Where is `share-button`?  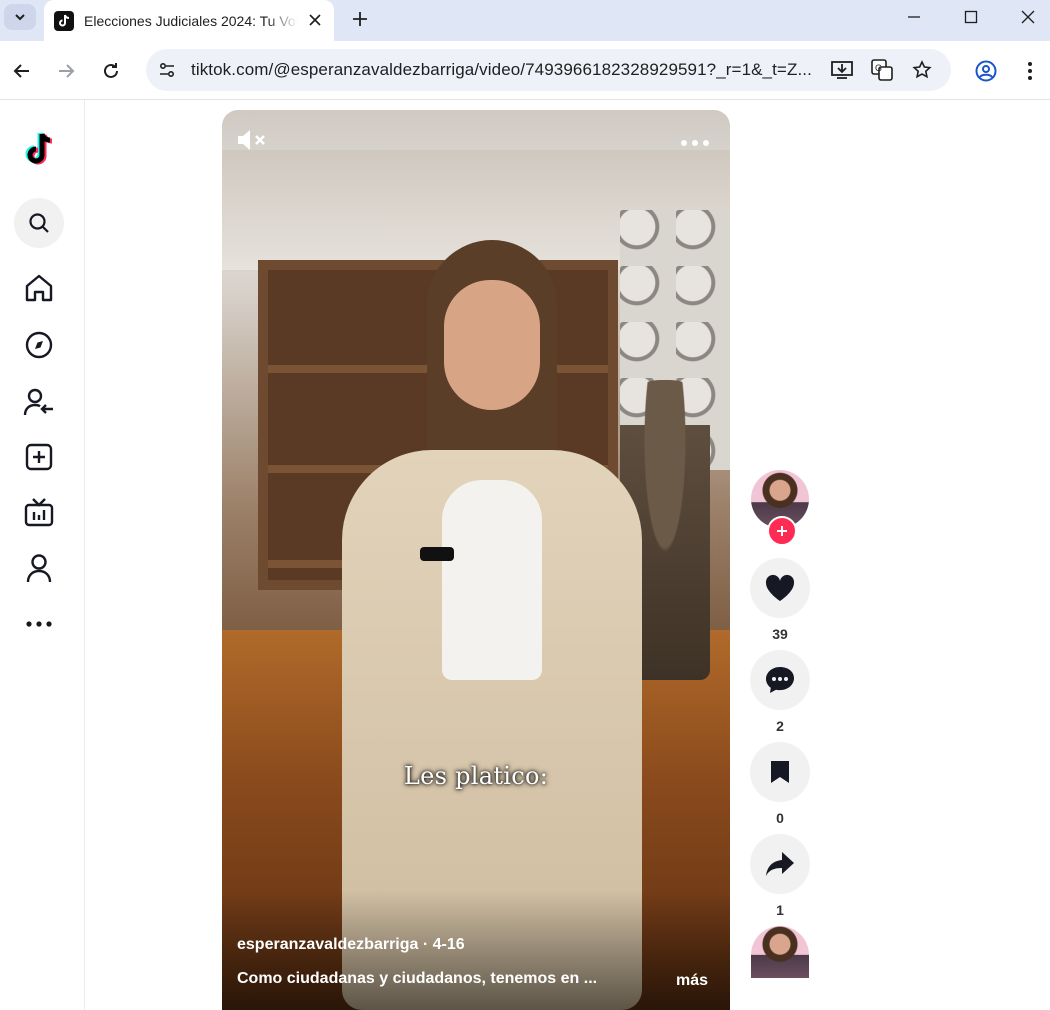
share-button is located at coordinates (780, 864).